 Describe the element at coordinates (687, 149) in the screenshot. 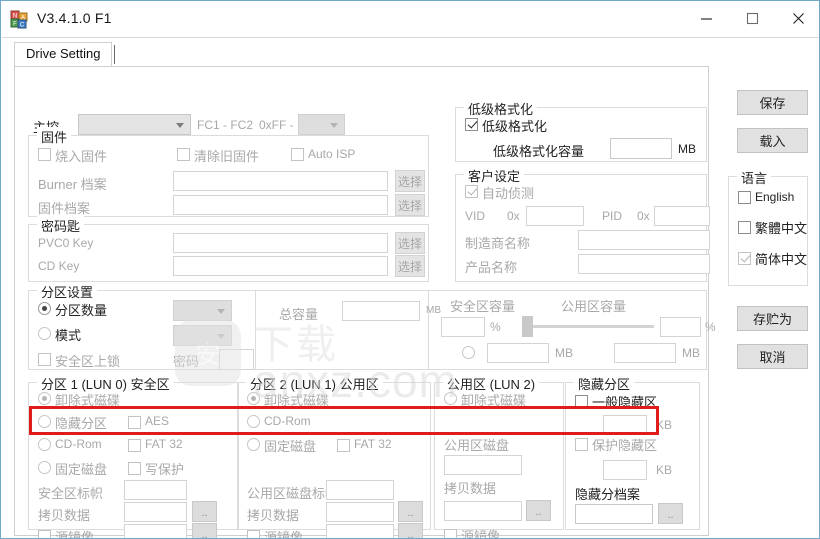

I see `low-level-format-capacity-unit: MB` at that location.